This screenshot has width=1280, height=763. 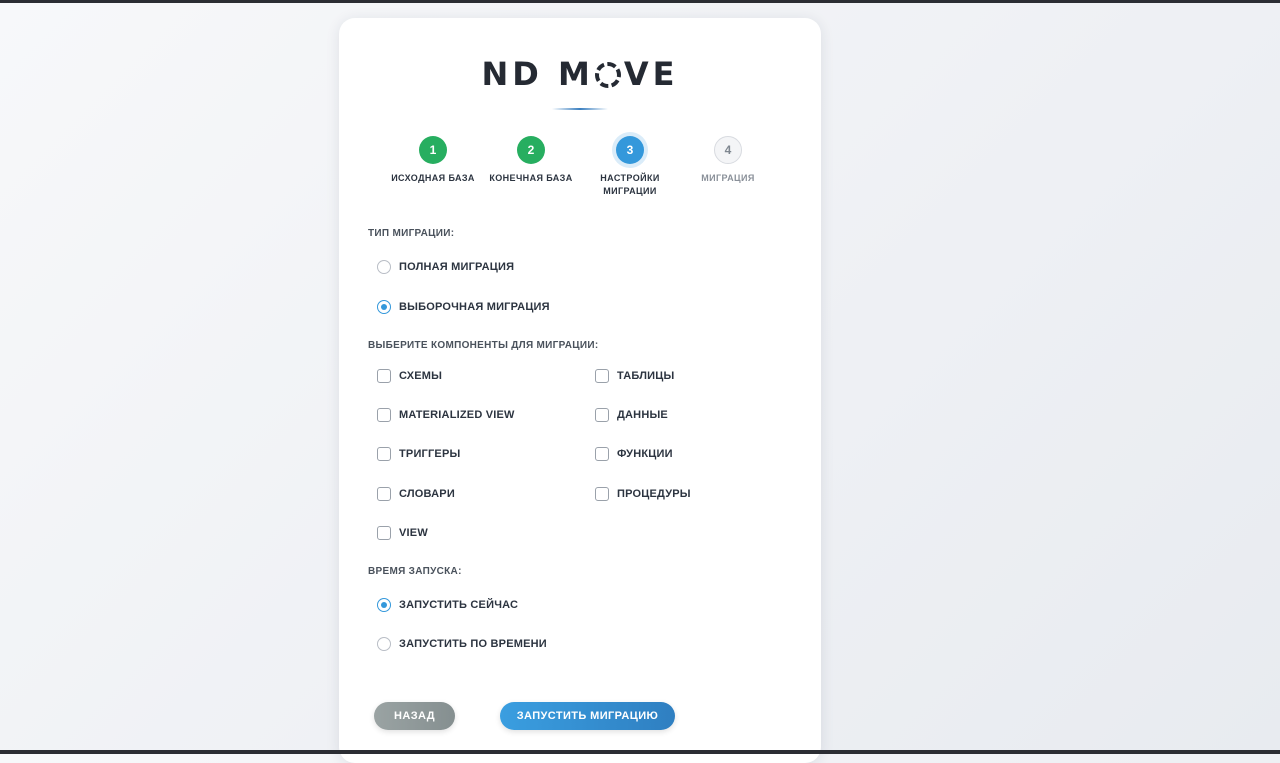 What do you see at coordinates (384, 454) in the screenshot?
I see `checkbox-triggers-control` at bounding box center [384, 454].